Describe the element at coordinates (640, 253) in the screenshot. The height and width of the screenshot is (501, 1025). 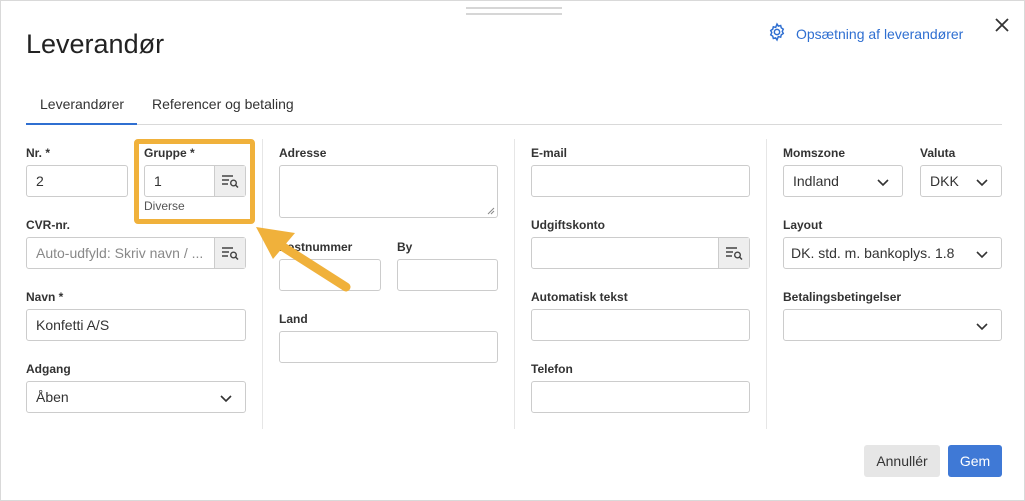
I see `udgiftskonto-input` at that location.